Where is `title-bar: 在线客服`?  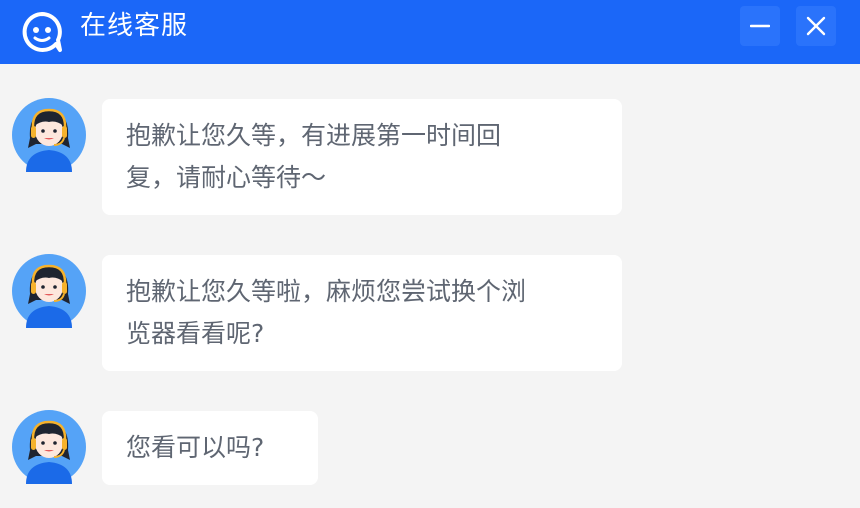
title-bar: 在线客服 is located at coordinates (430, 32).